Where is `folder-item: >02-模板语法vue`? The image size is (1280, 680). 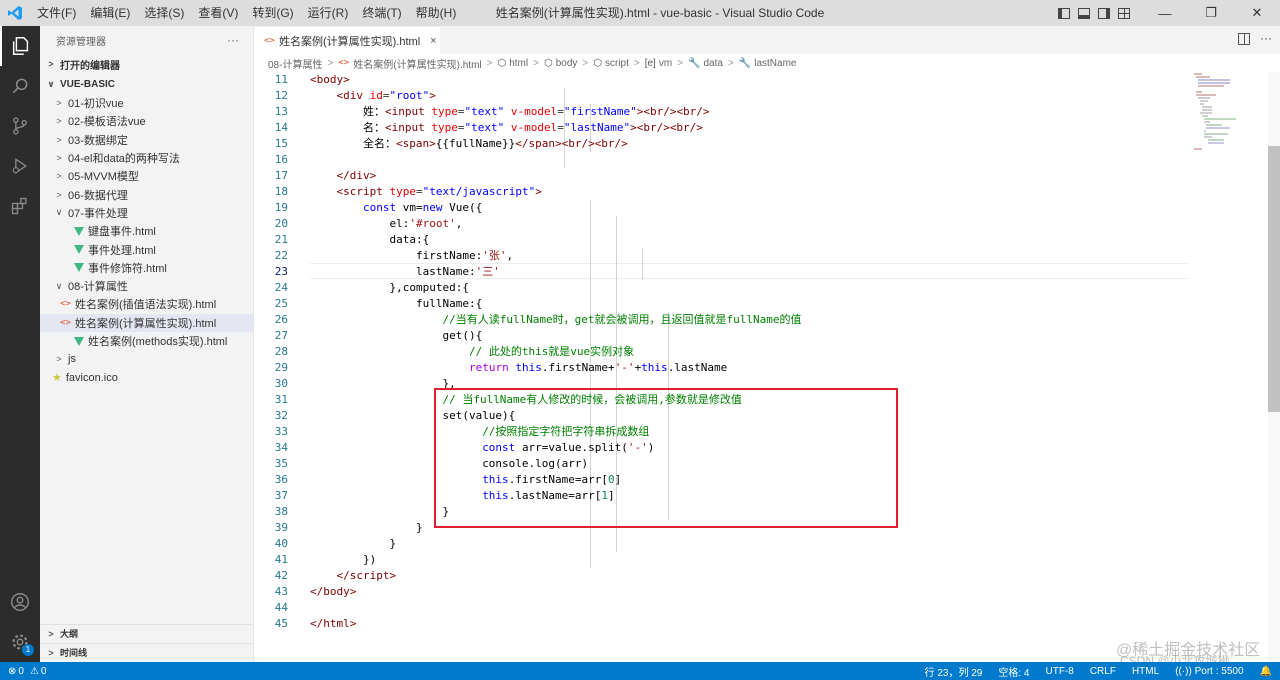
folder-item: >02-模板语法vue is located at coordinates (146, 121).